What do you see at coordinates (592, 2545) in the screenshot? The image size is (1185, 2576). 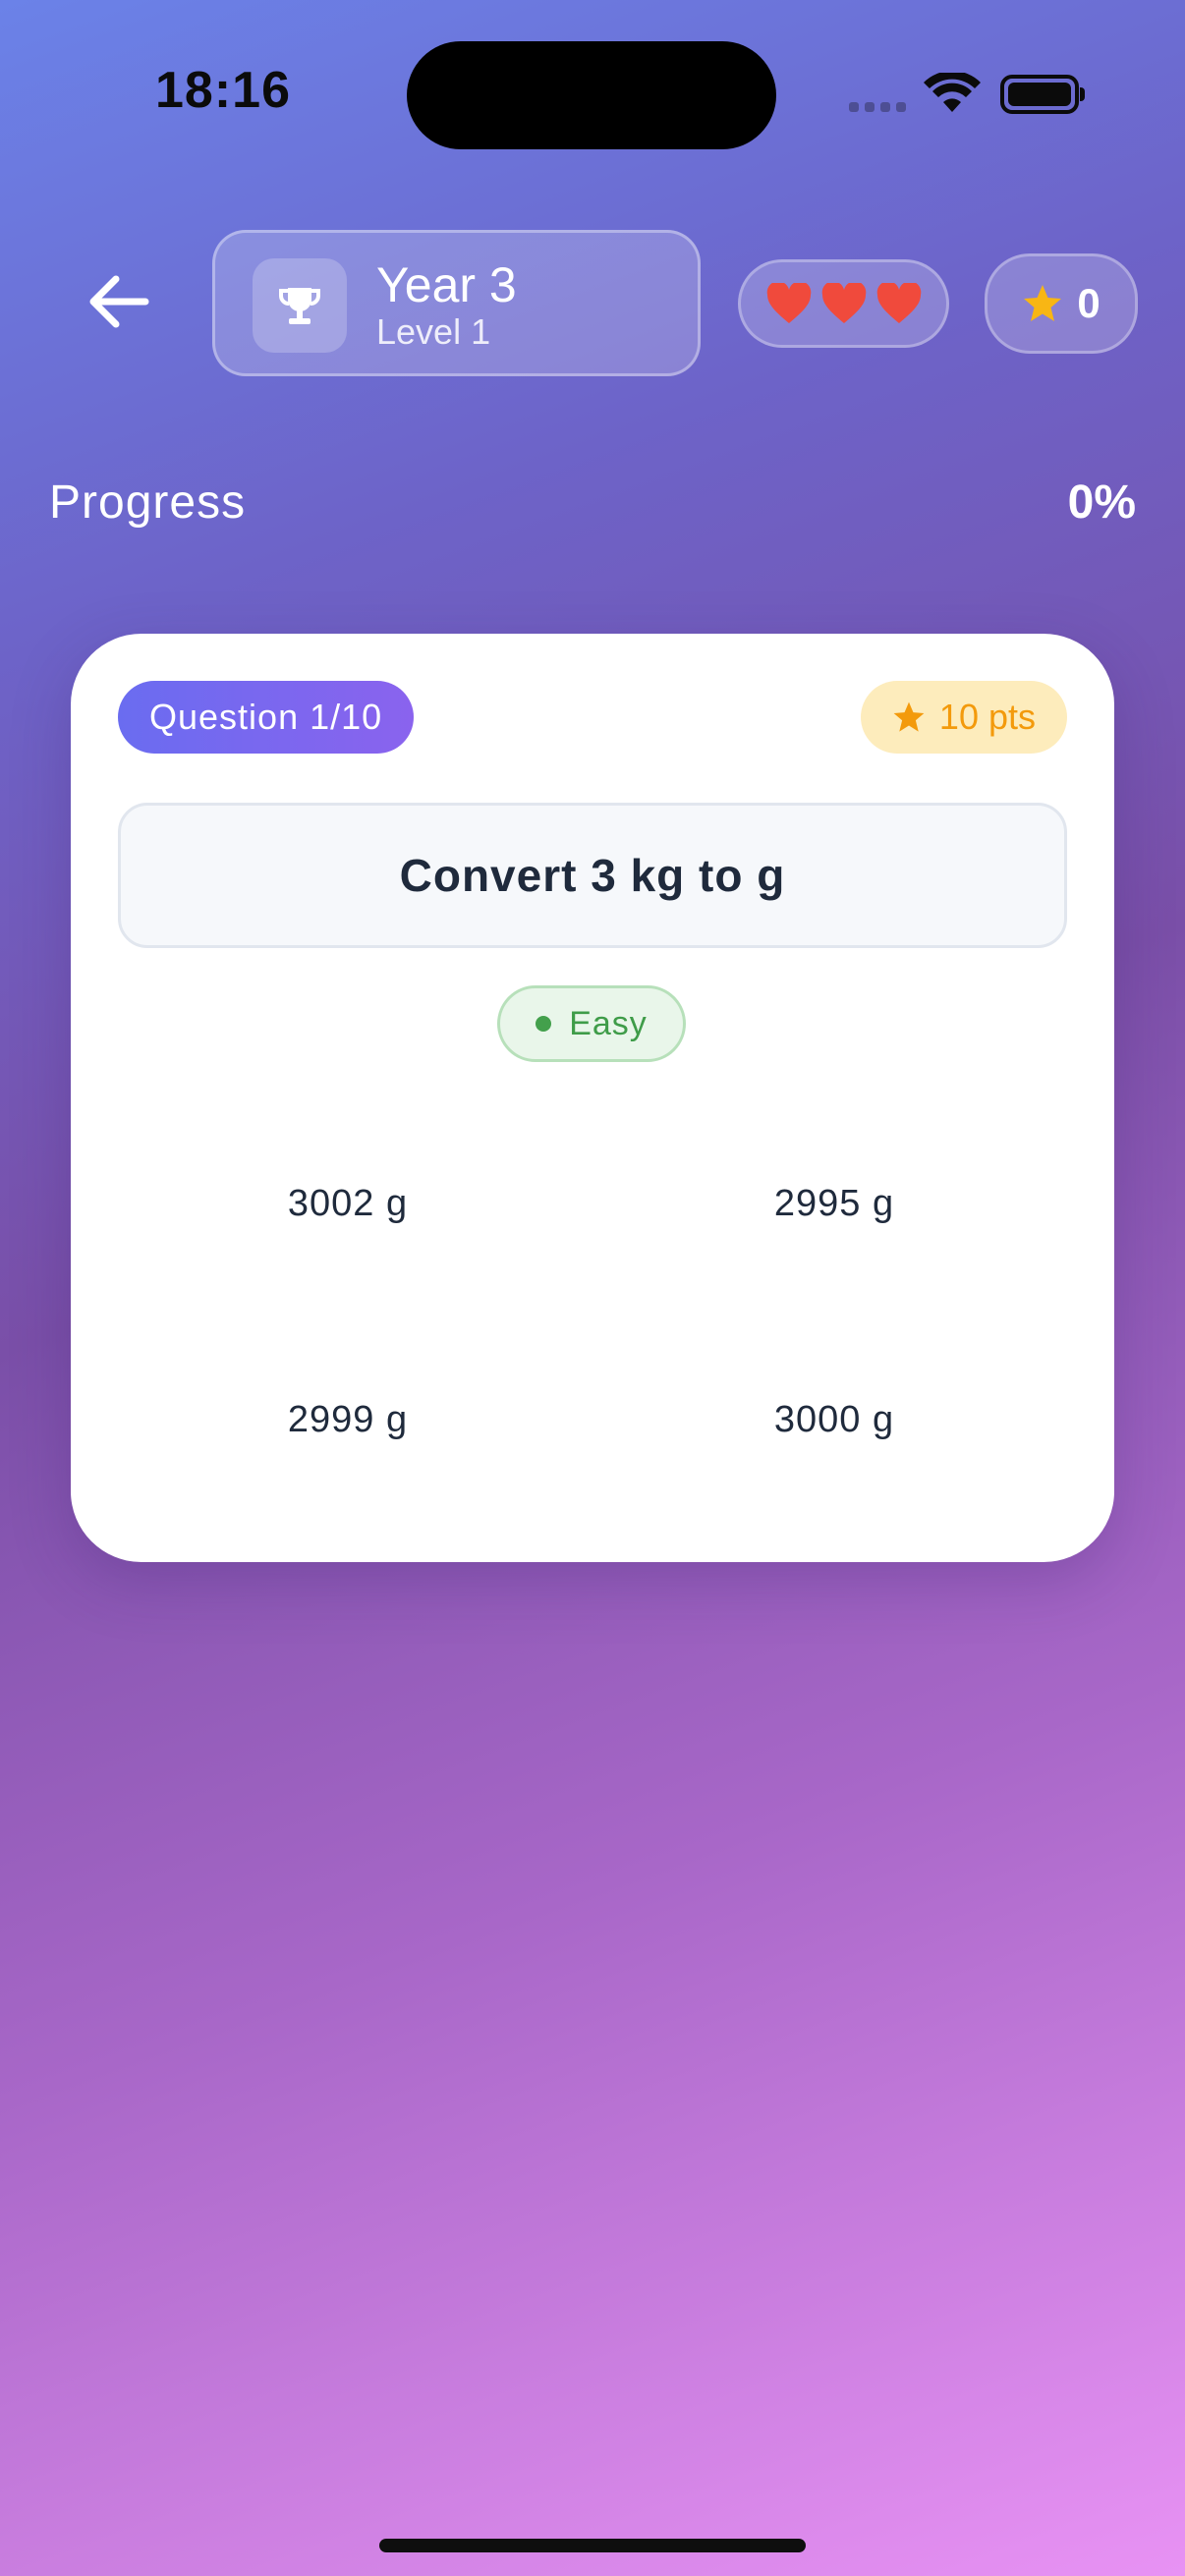 I see `home-indicator` at bounding box center [592, 2545].